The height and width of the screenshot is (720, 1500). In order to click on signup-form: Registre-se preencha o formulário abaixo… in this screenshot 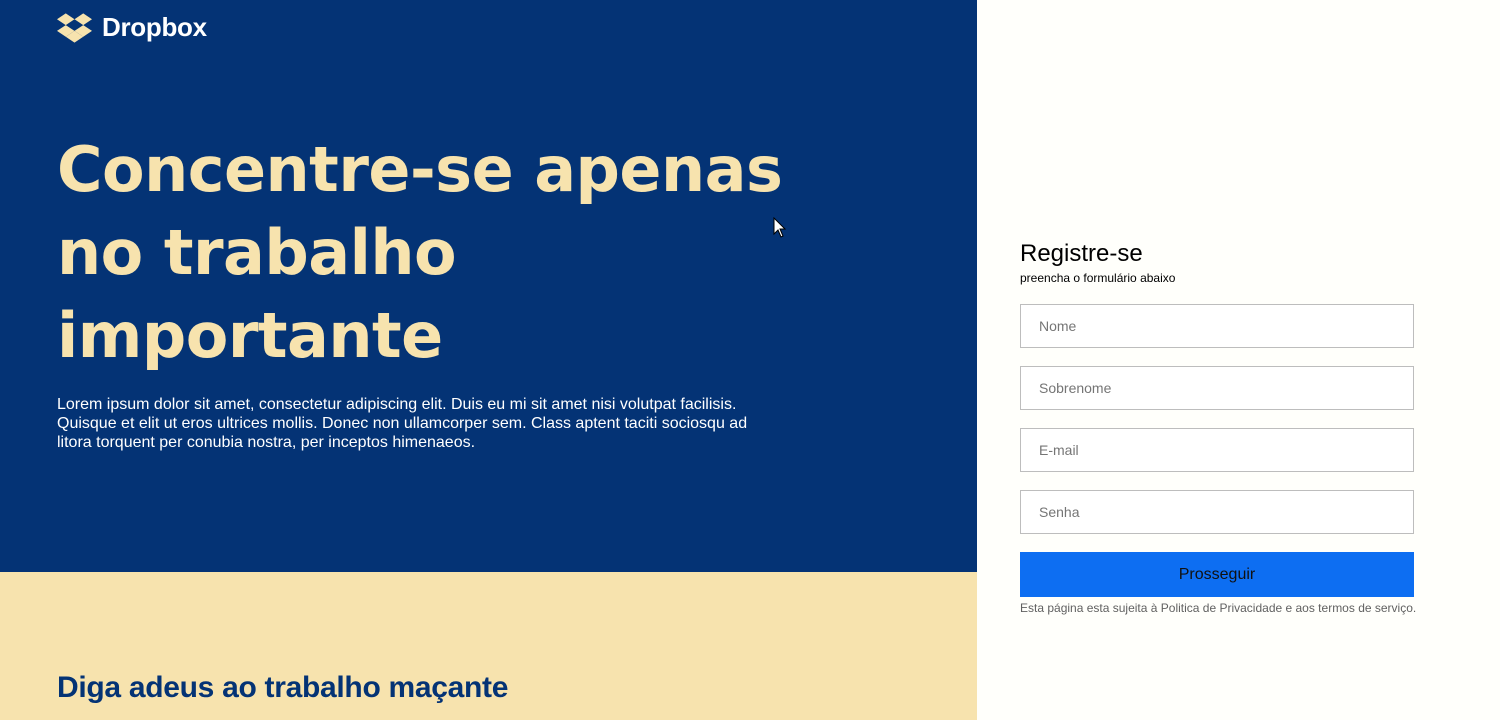, I will do `click(1218, 426)`.